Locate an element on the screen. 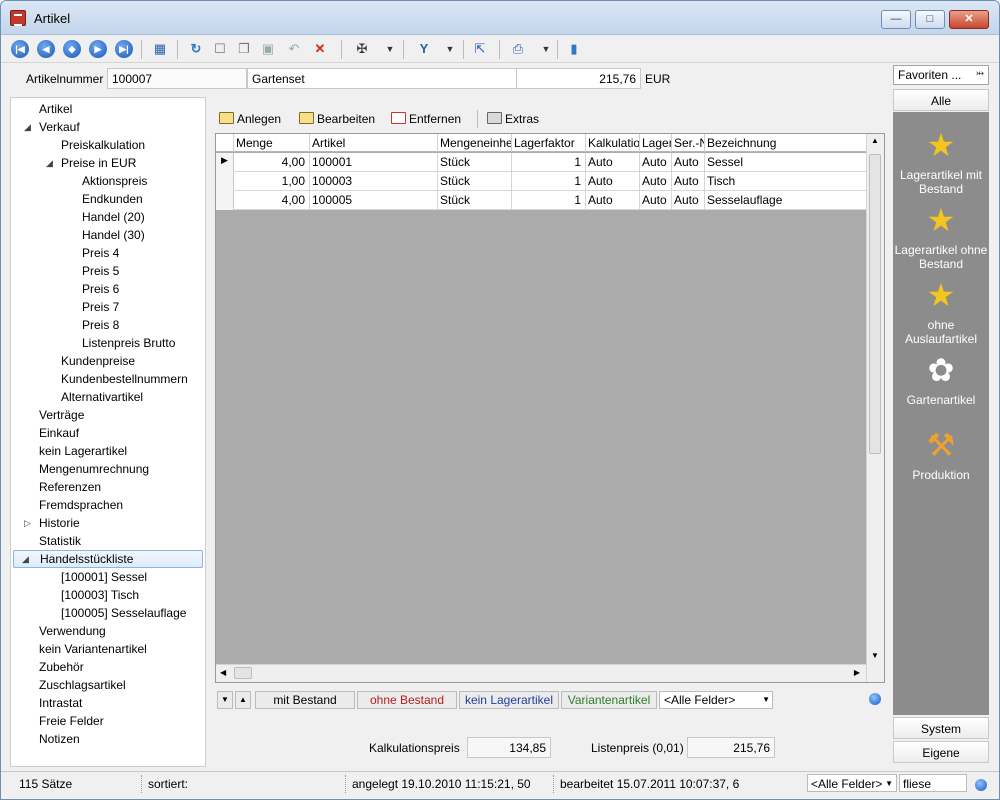 This screenshot has height=800, width=1000. favorite-item: ⚒ Produktion is located at coordinates (941, 455).